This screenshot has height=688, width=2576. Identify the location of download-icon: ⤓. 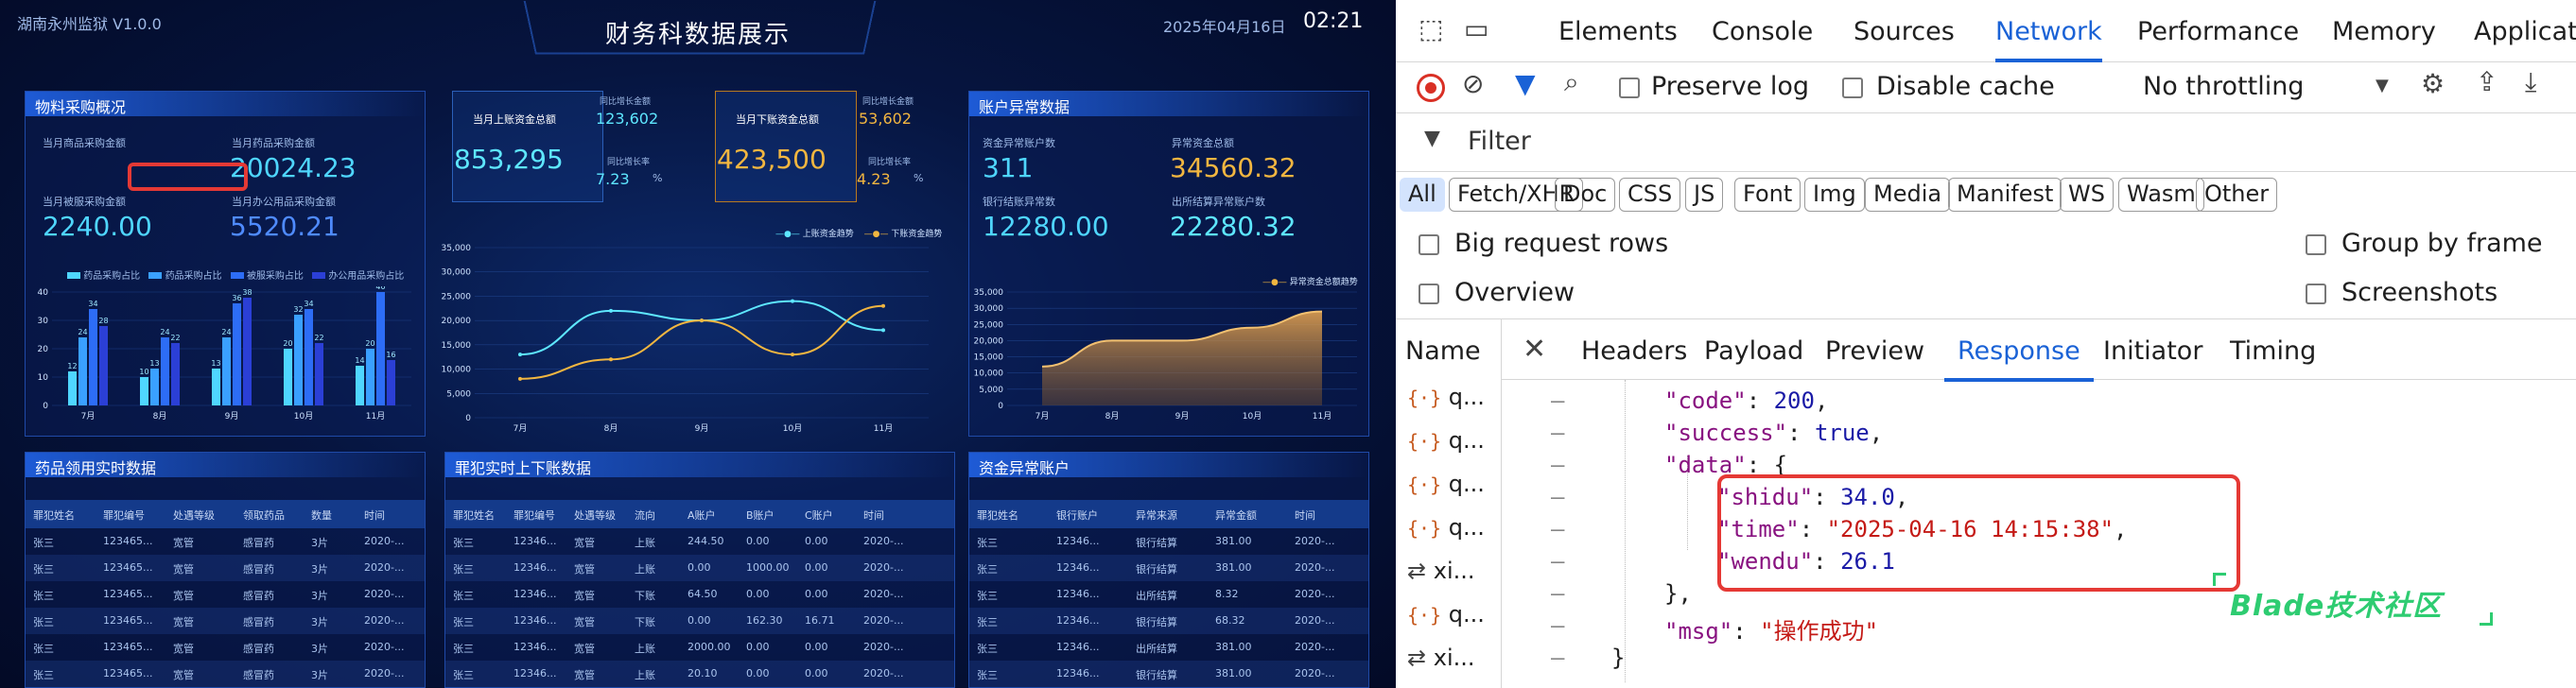
(2530, 82).